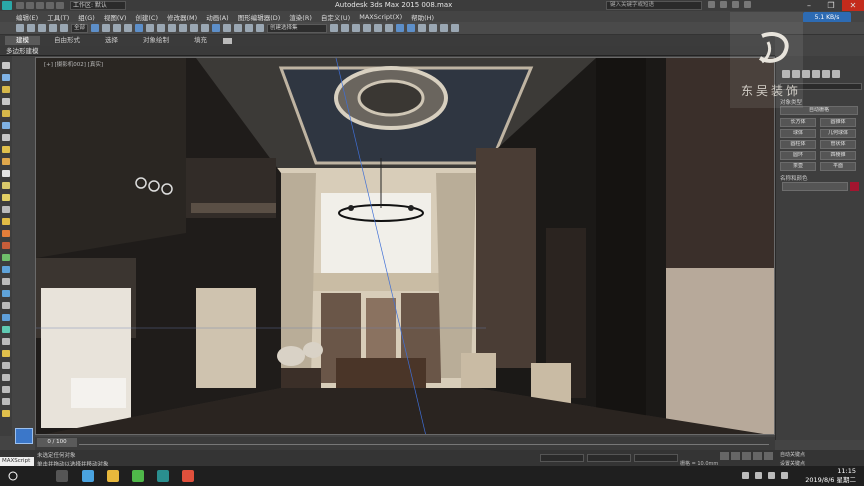  Describe the element at coordinates (735, 456) in the screenshot. I see `previous-frame-icon` at that location.